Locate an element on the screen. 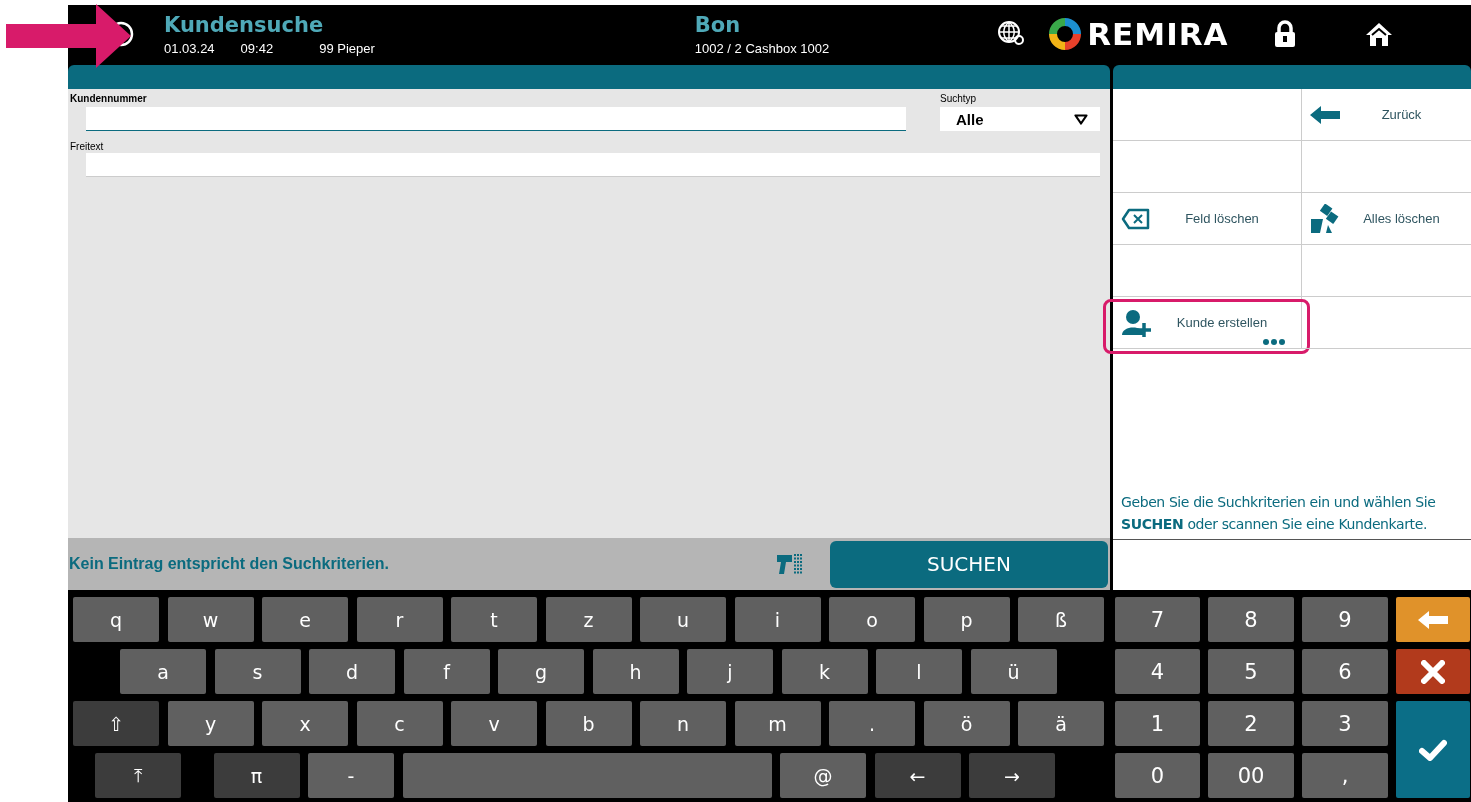  backspace-icon is located at coordinates (1136, 218).